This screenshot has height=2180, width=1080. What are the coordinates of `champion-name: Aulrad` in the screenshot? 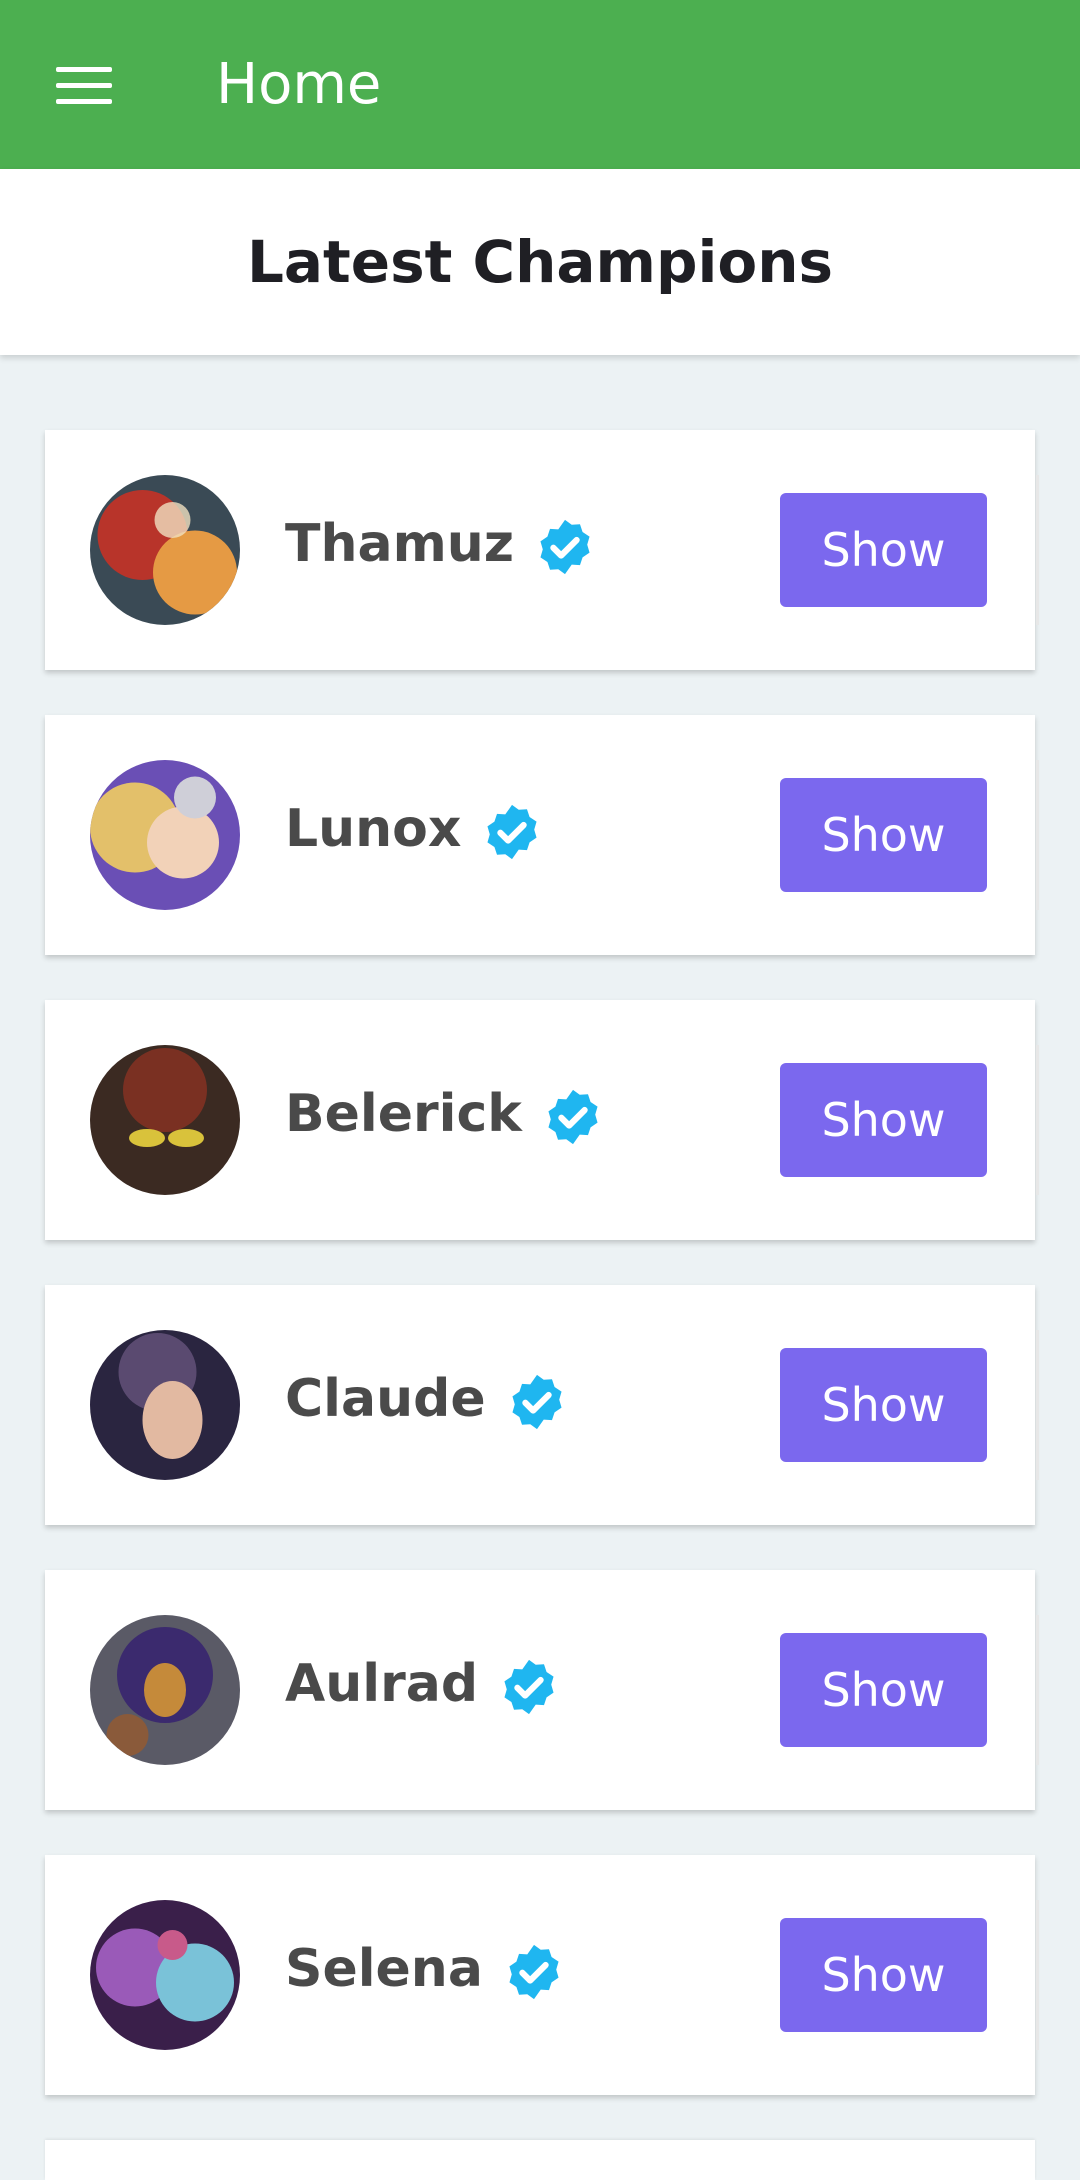 It's located at (382, 1684).